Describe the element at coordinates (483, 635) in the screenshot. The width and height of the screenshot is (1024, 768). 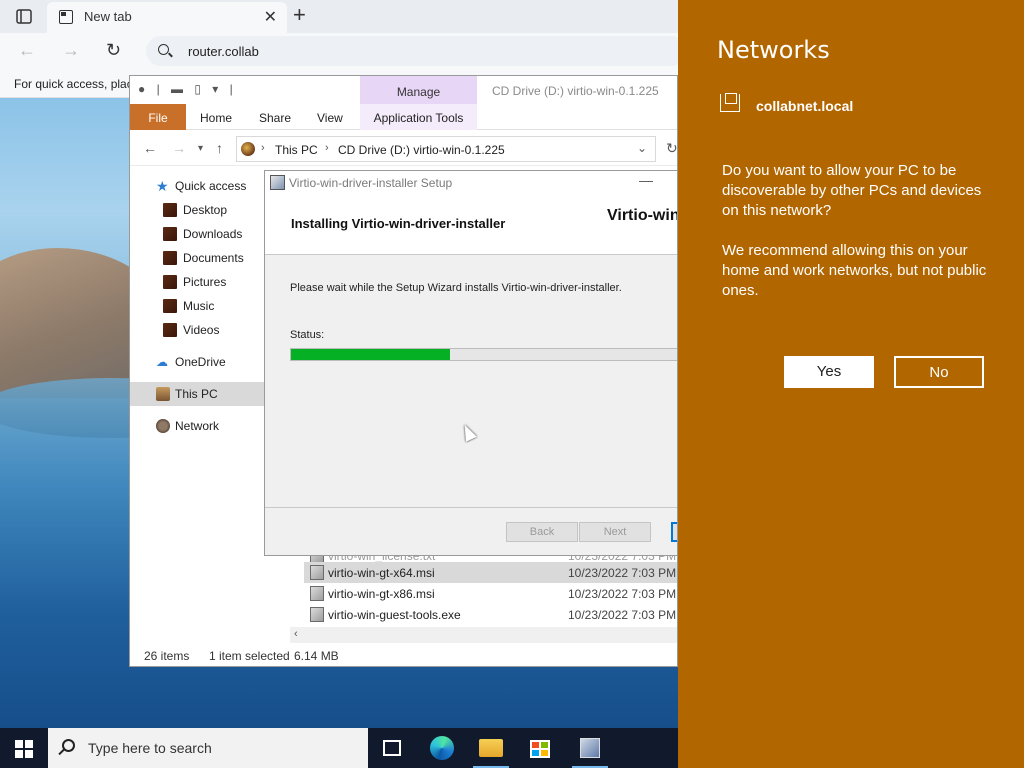
I see `horizontal-scrollbar: ‹` at that location.